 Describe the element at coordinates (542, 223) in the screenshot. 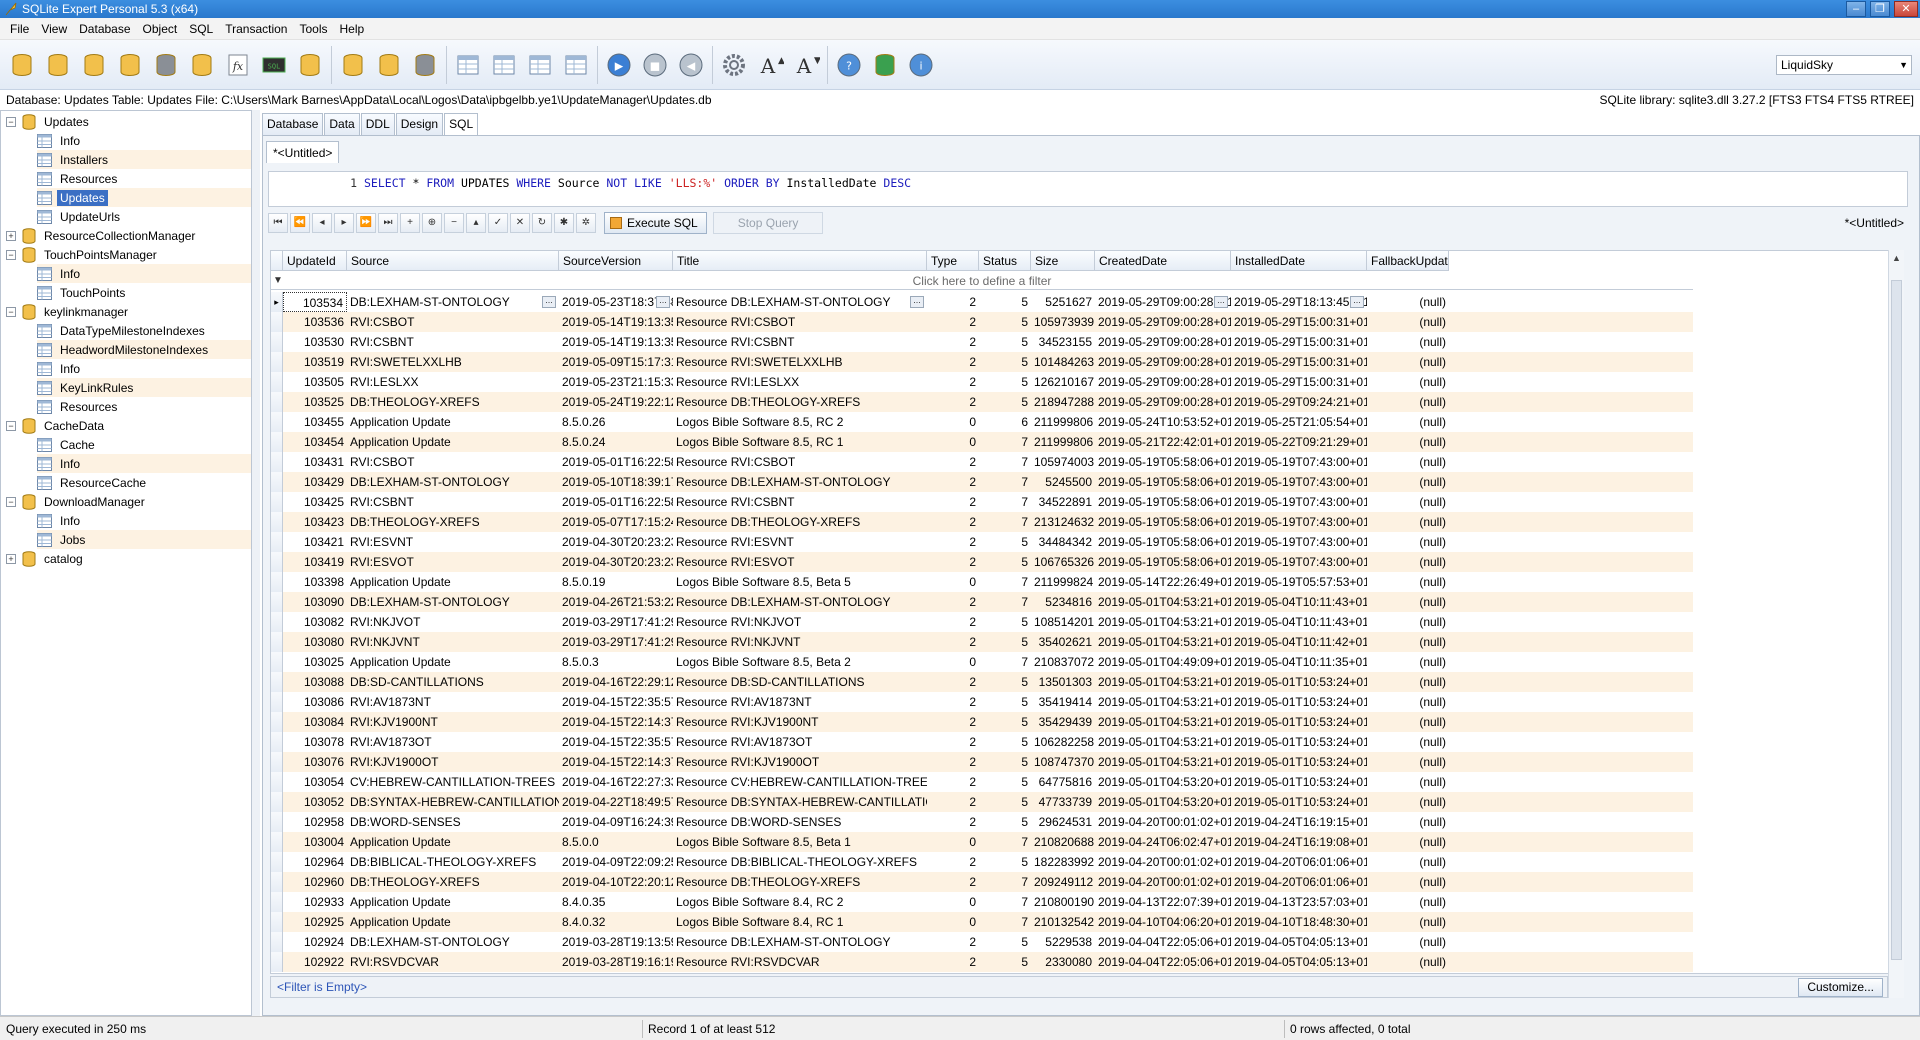

I see `refresh-button: ↻` at that location.